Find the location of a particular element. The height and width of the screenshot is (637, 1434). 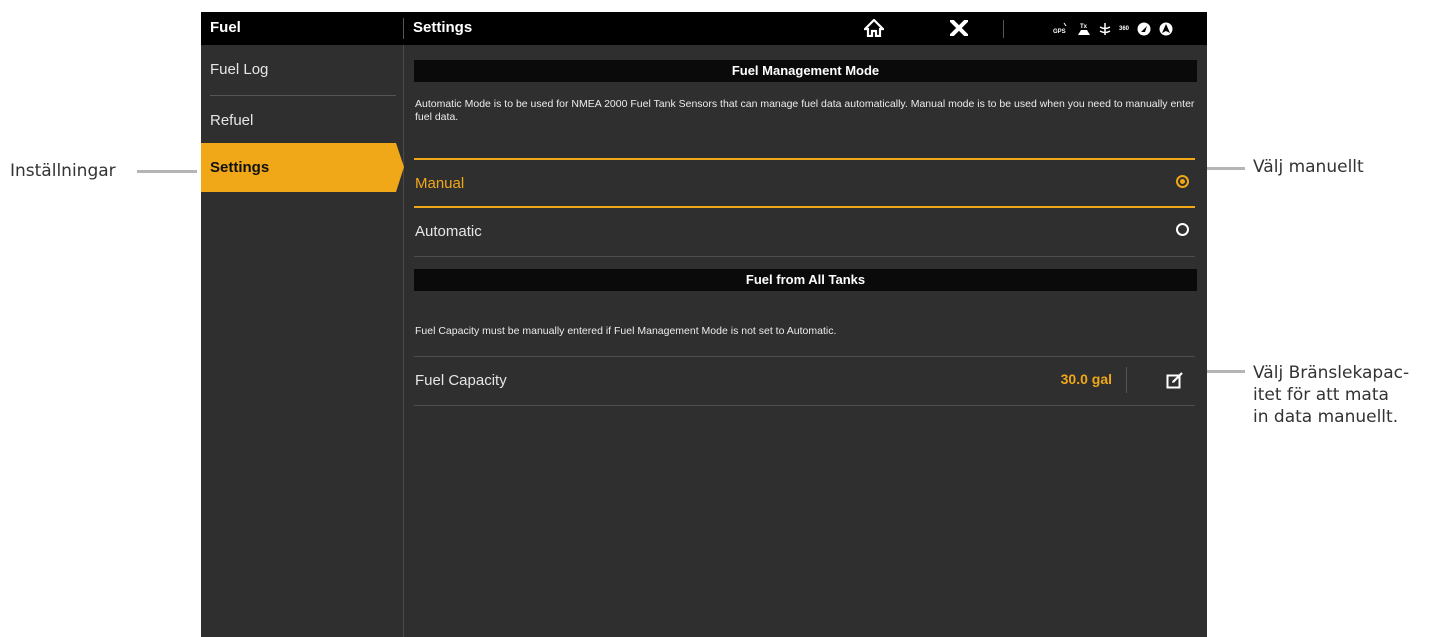

edit-capacity-button is located at coordinates (1175, 380).